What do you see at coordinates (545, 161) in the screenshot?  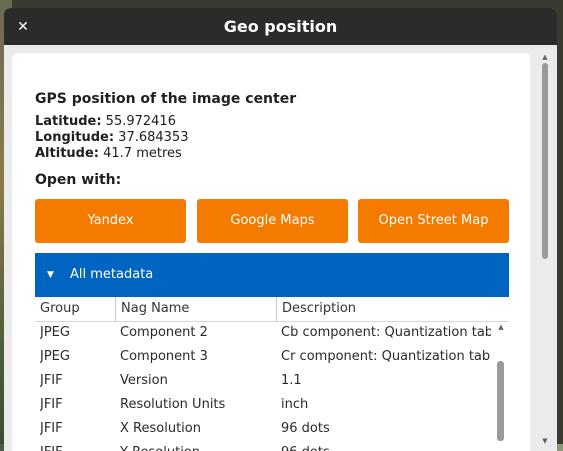 I see `dialog-scroll-thumb` at bounding box center [545, 161].